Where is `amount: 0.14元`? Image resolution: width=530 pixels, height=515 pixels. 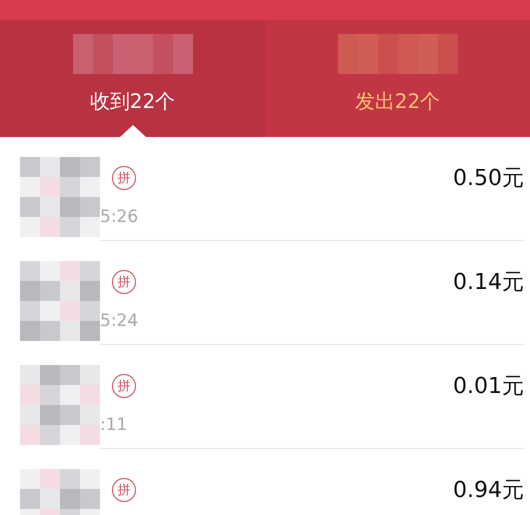
amount: 0.14元 is located at coordinates (488, 283).